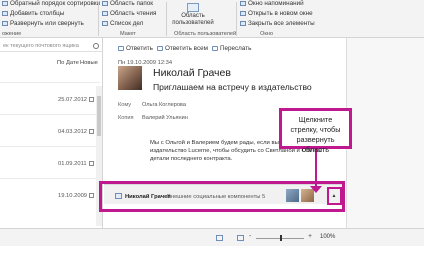 Image resolution: width=424 pixels, height=266 pixels. What do you see at coordinates (266, 34) in the screenshot?
I see `ribbon-group-label: Окно` at bounding box center [266, 34].